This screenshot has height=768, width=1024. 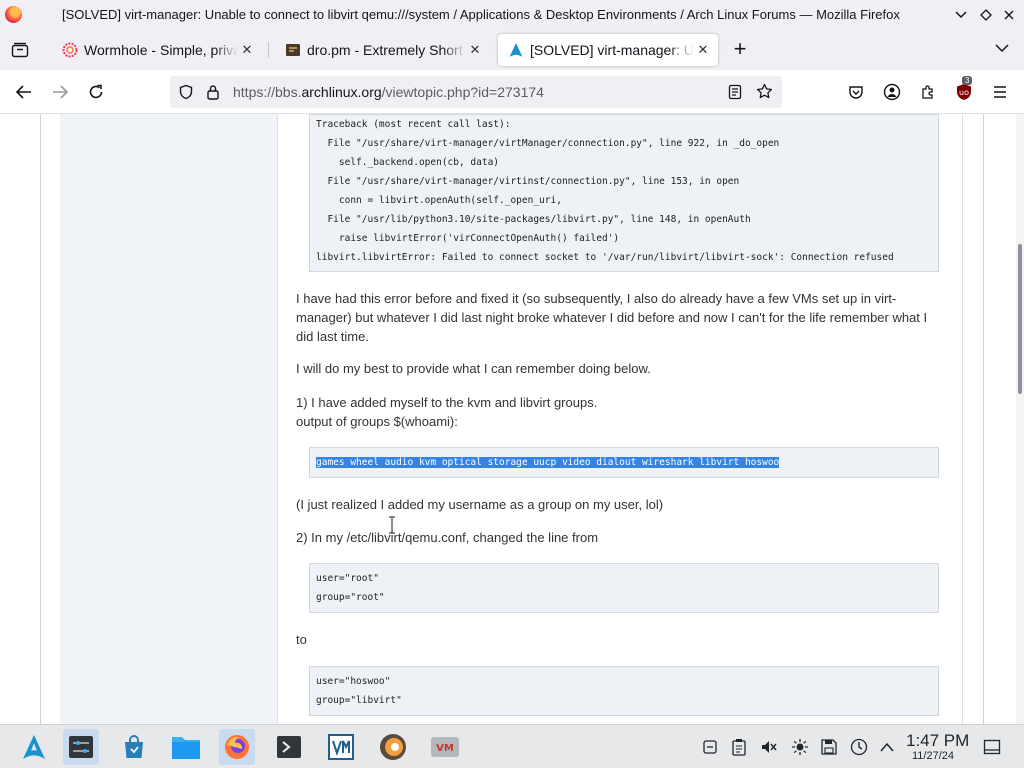 What do you see at coordinates (933, 756) in the screenshot?
I see `clock-date: 11/27/24` at bounding box center [933, 756].